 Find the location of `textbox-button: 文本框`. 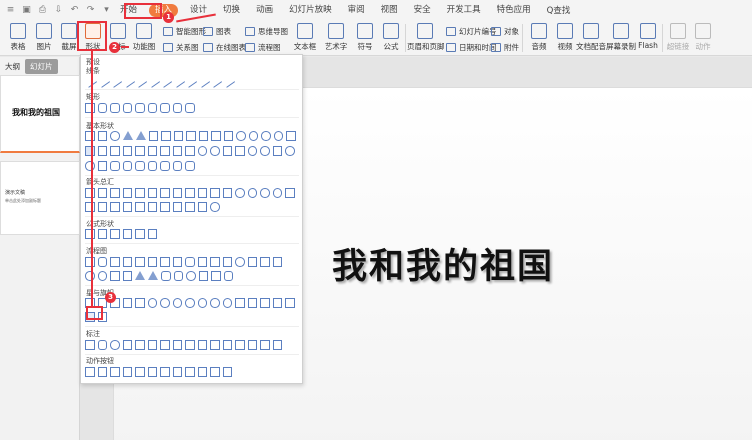

textbox-button: 文本框 is located at coordinates (305, 37).